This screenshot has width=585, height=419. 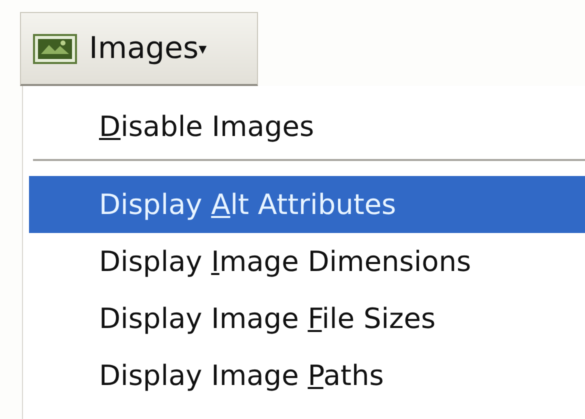 I want to click on menu-item: Display Image Dimensions, so click(x=304, y=261).